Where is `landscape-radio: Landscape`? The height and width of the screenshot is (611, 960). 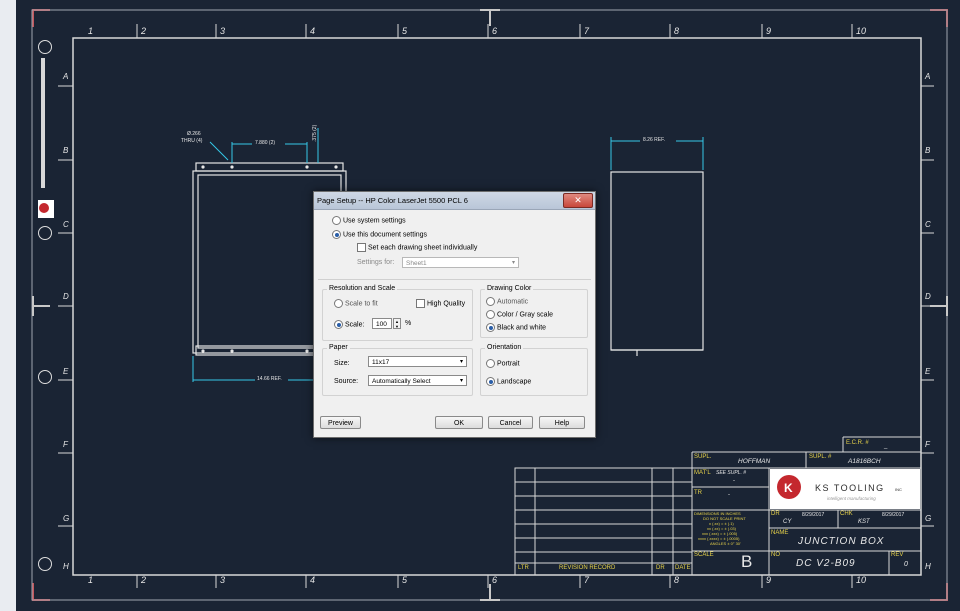 landscape-radio: Landscape is located at coordinates (508, 381).